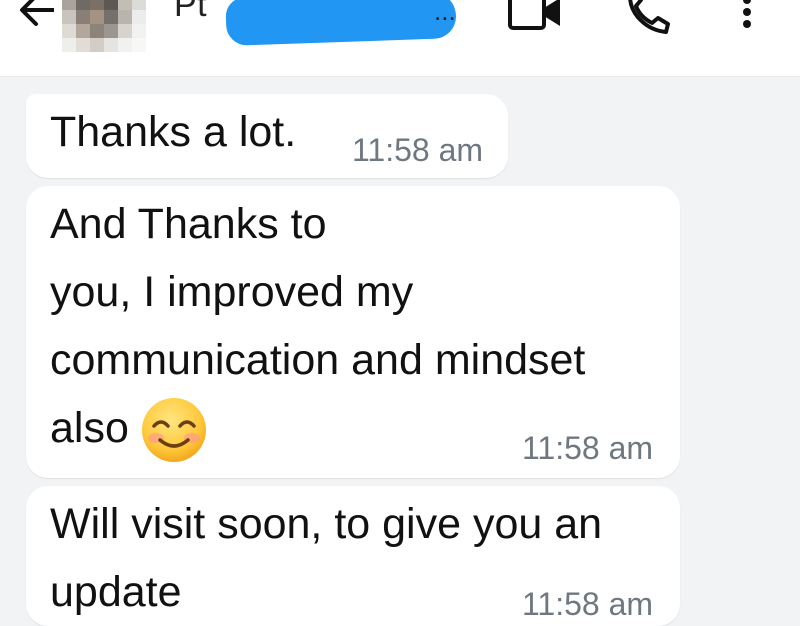 The image size is (800, 626). I want to click on more-options-icon, so click(747, 18).